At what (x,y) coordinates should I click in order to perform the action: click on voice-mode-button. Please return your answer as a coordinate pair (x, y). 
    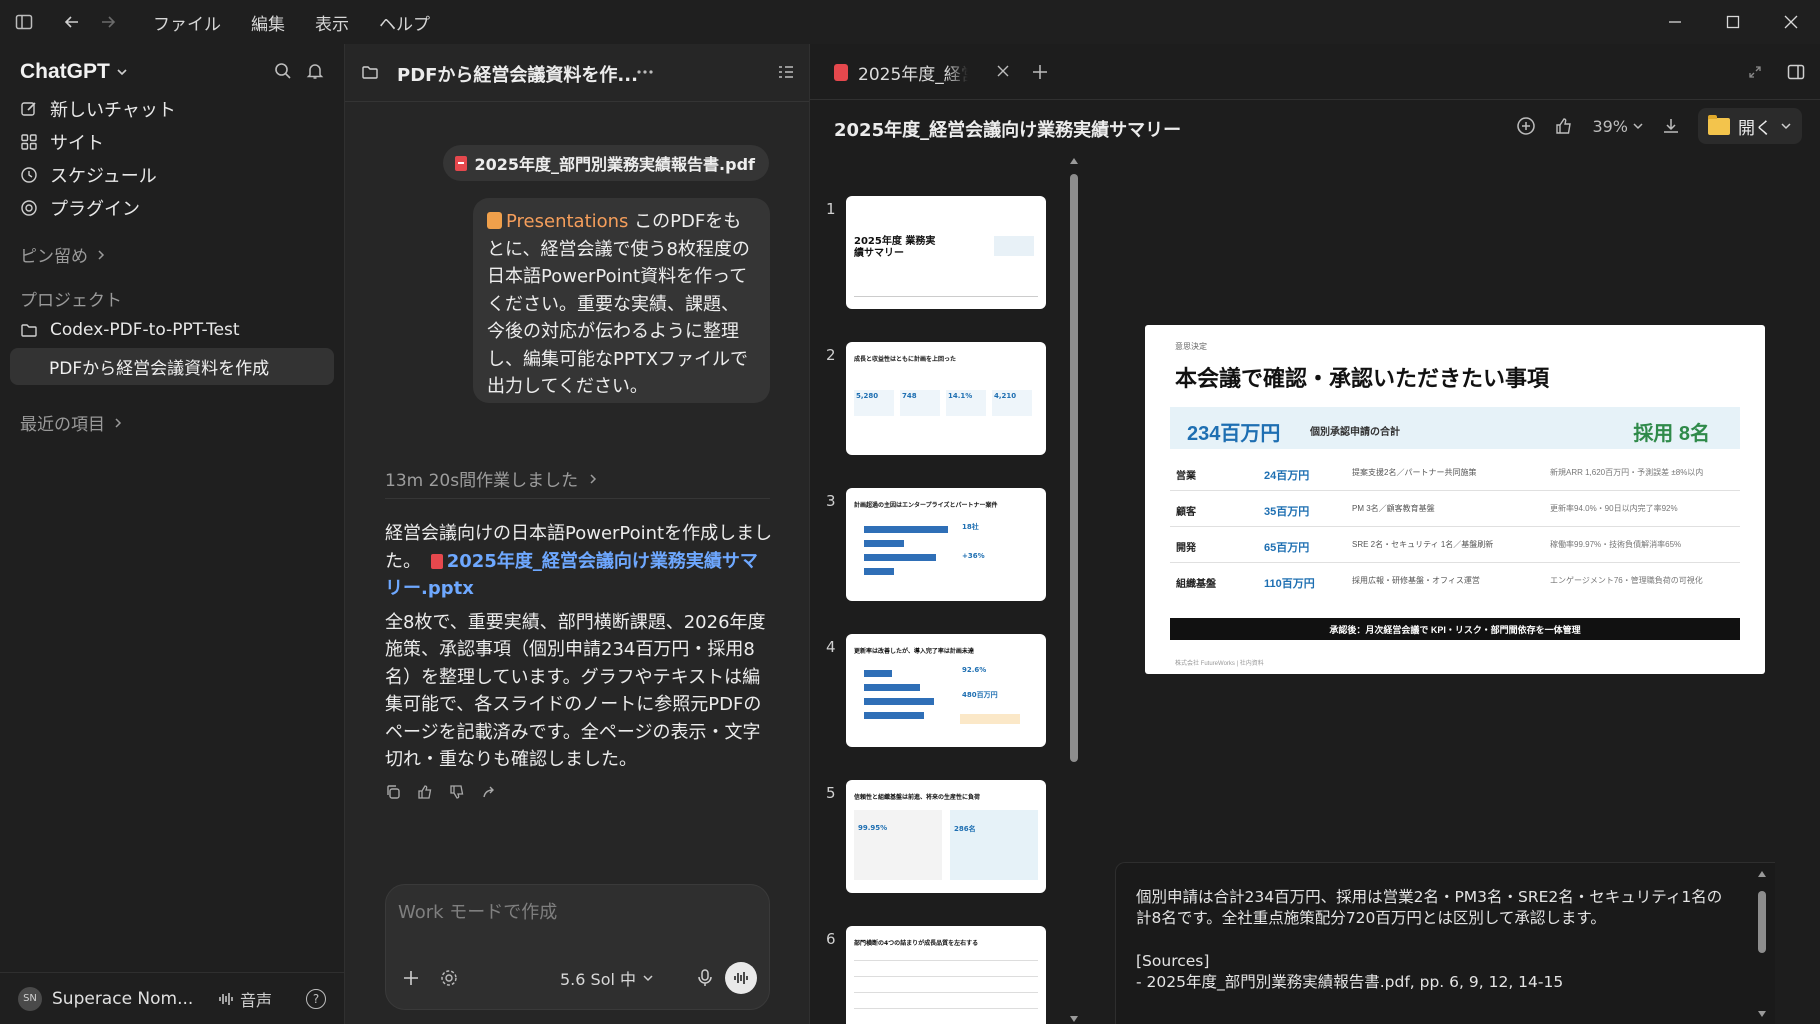
    Looking at the image, I should click on (741, 978).